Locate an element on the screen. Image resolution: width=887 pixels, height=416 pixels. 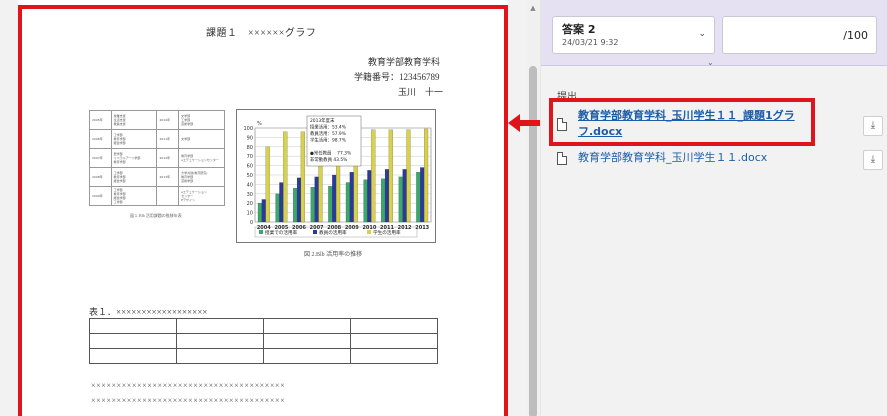
table-row: 2006年 工学部 教育学部 経営学部 2011年 文学部 is located at coordinates (157, 139).